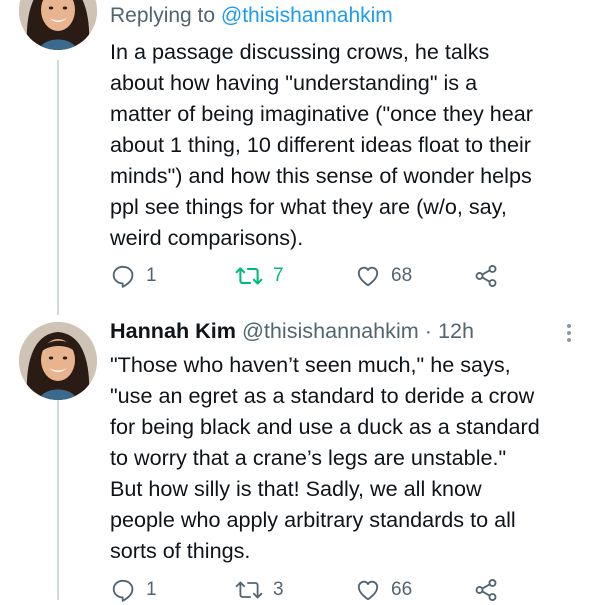 The height and width of the screenshot is (605, 596). I want to click on retweet-count: 3, so click(278, 589).